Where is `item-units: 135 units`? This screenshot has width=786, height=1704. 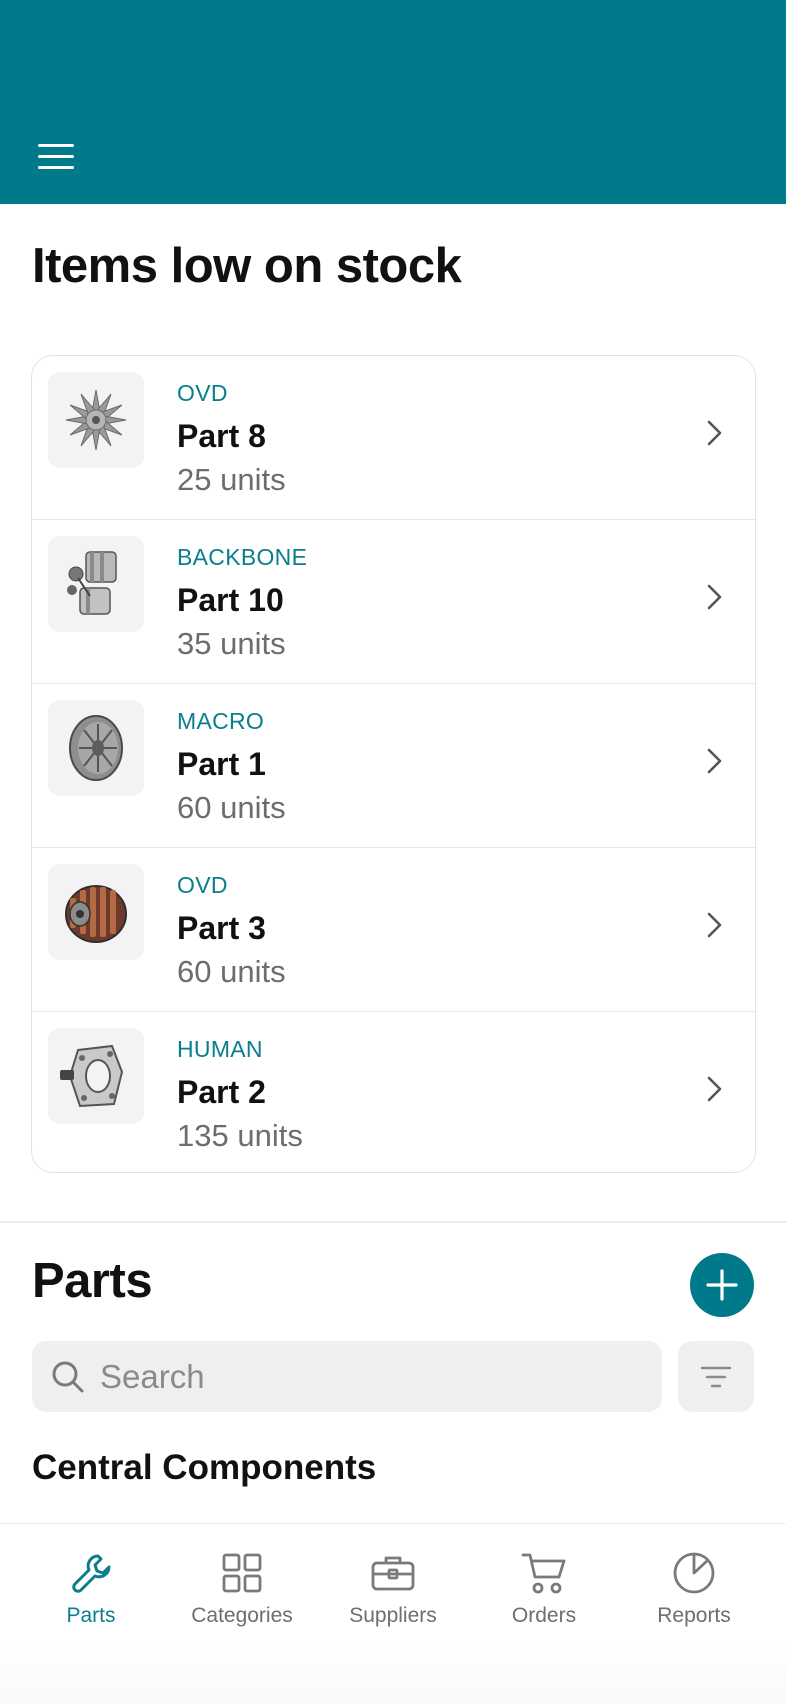
item-units: 135 units is located at coordinates (240, 1135).